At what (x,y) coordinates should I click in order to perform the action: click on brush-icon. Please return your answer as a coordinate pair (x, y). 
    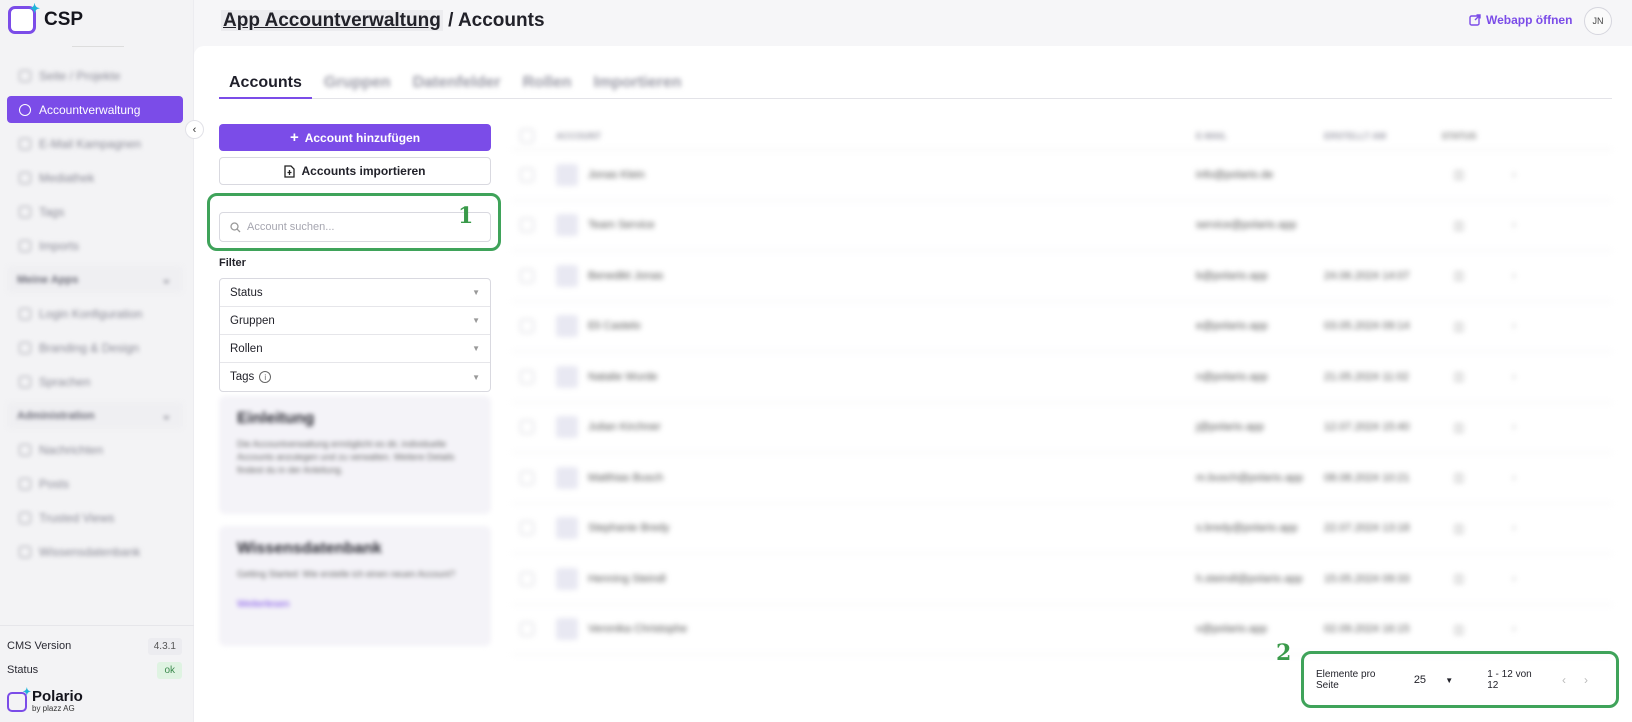
    Looking at the image, I should click on (25, 347).